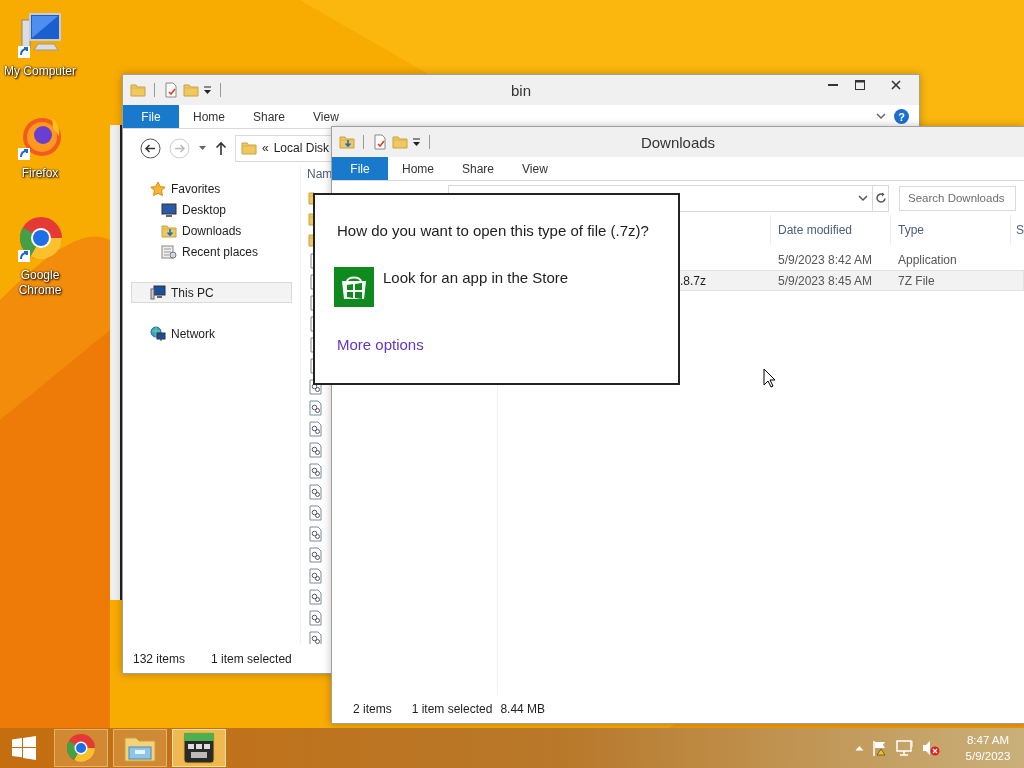 This screenshot has height=768, width=1024. Describe the element at coordinates (211, 292) in the screenshot. I see `nav-item: This PC` at that location.